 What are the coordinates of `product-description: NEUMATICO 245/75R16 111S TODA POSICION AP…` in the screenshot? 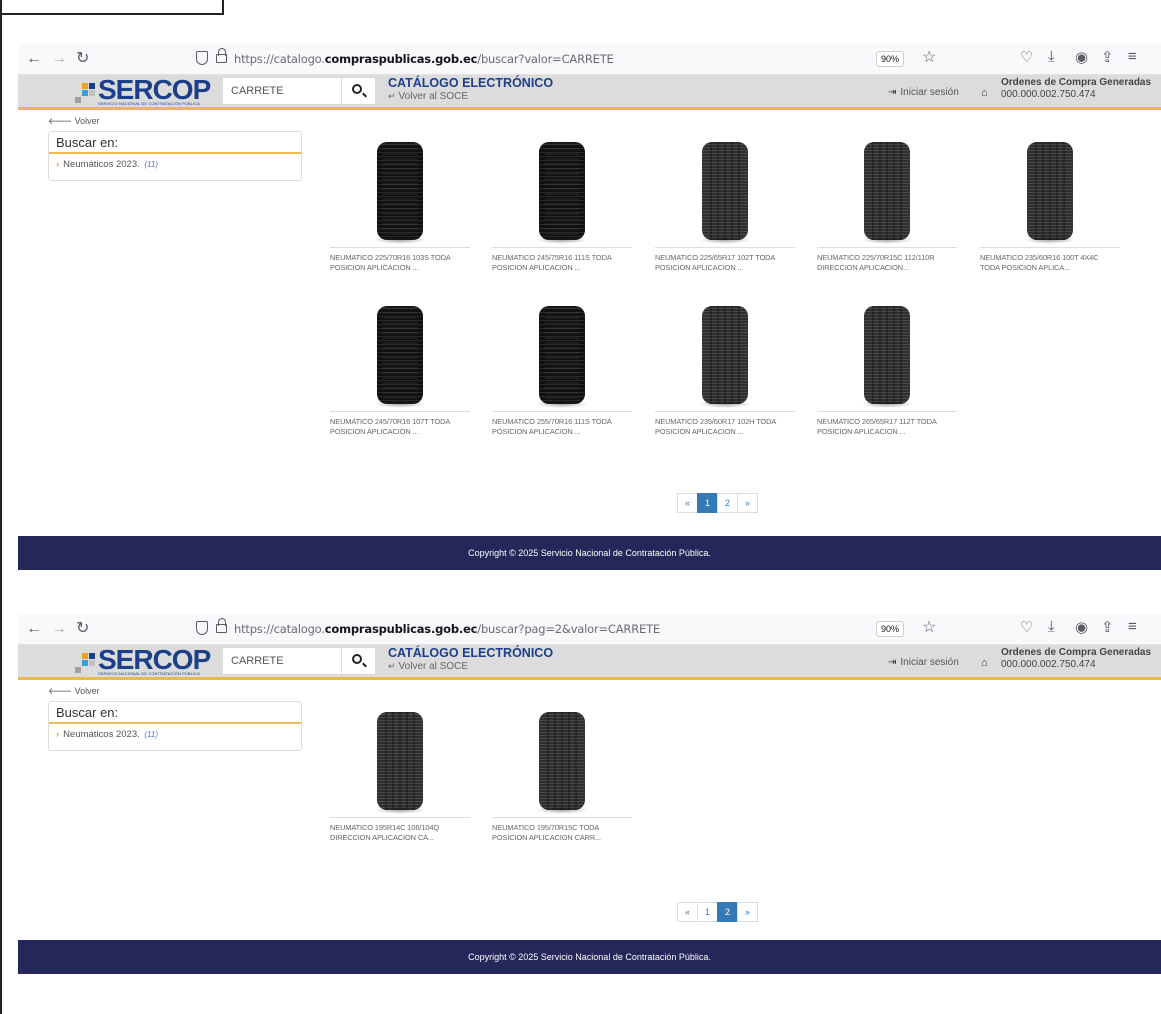 It's located at (562, 263).